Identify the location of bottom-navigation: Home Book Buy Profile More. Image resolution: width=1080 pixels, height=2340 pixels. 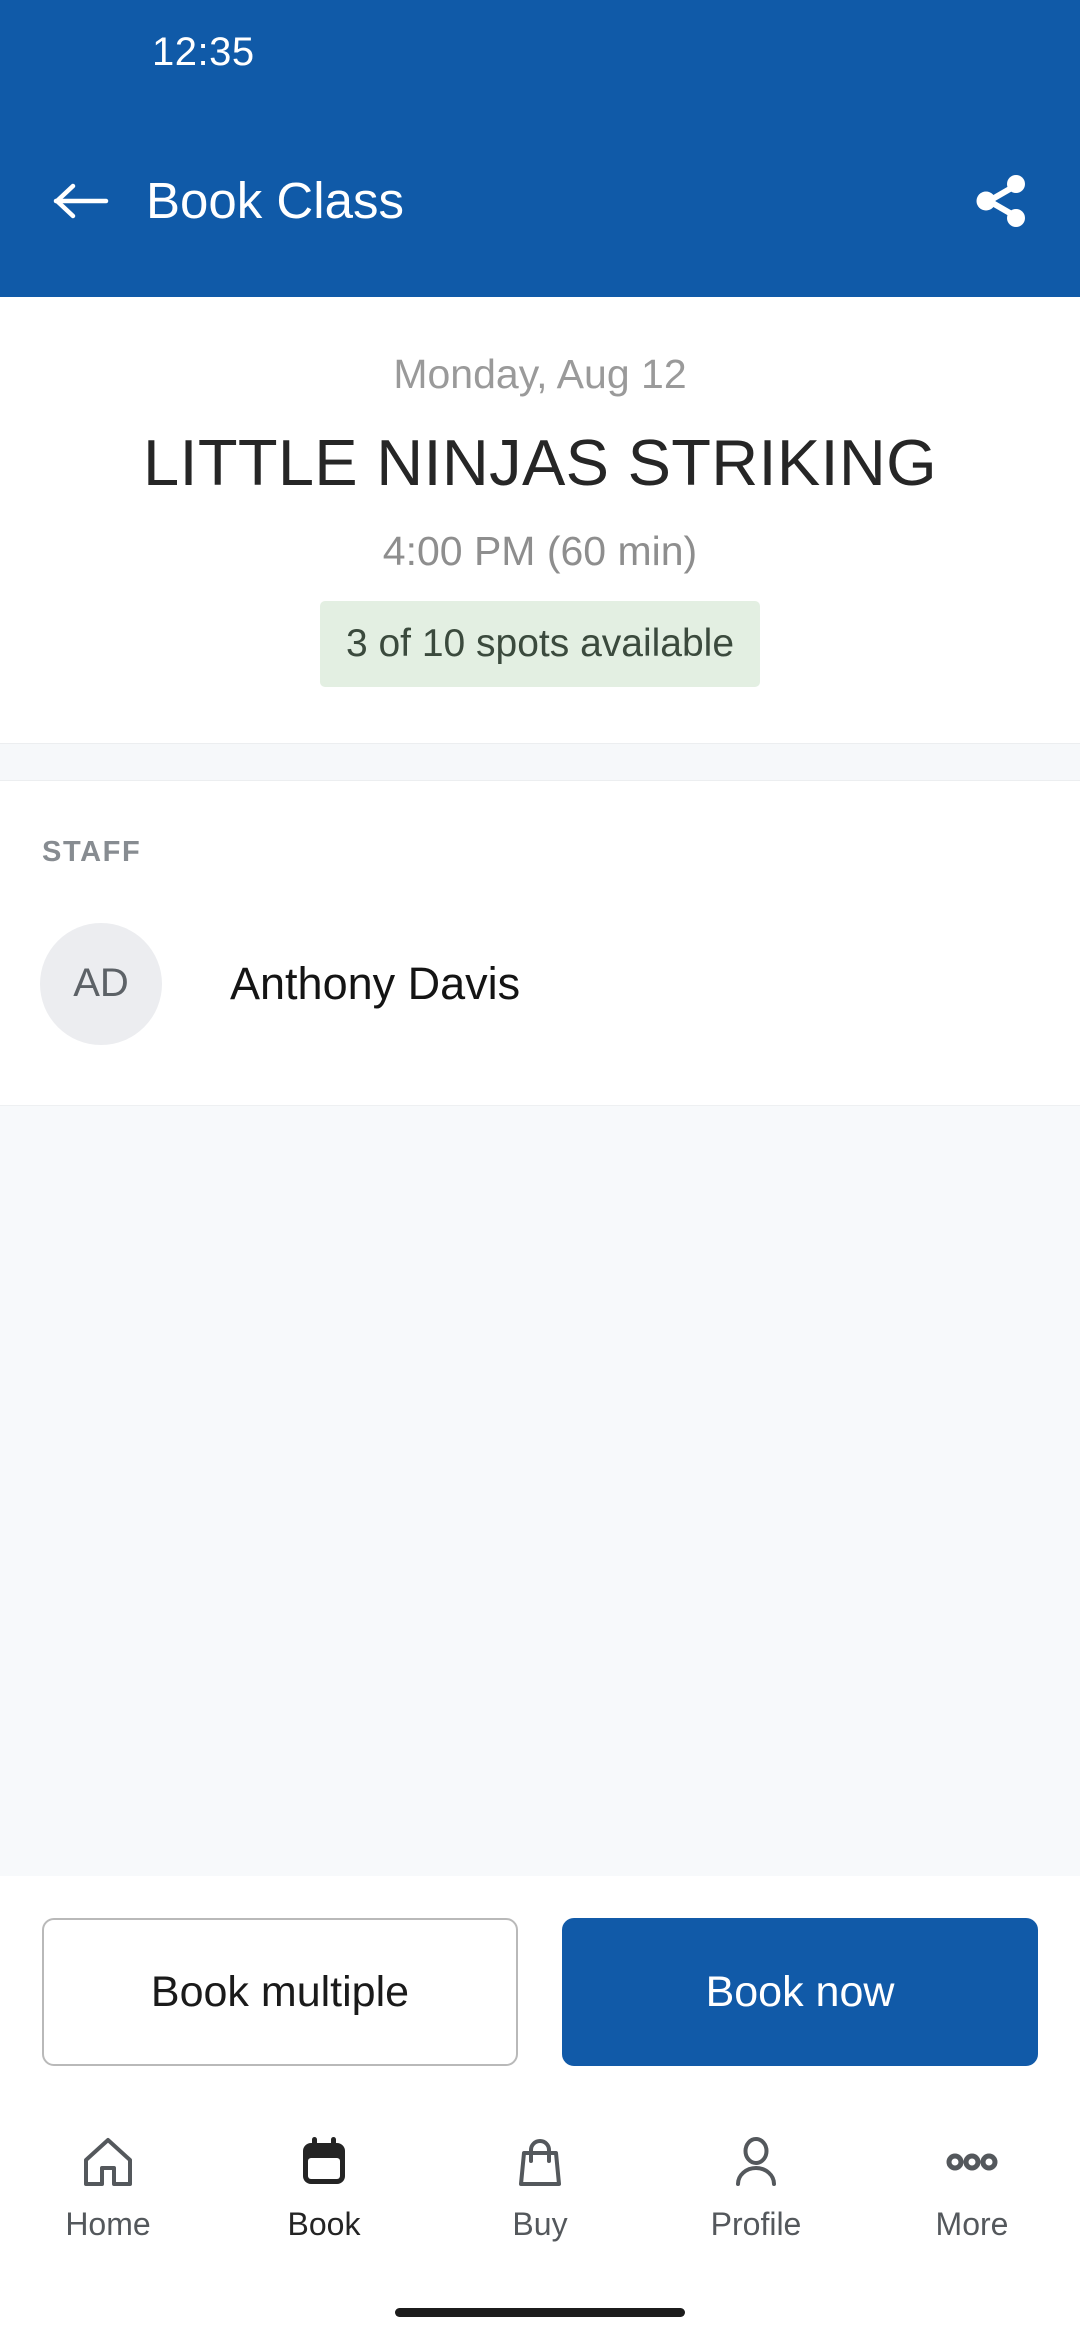
(540, 2194).